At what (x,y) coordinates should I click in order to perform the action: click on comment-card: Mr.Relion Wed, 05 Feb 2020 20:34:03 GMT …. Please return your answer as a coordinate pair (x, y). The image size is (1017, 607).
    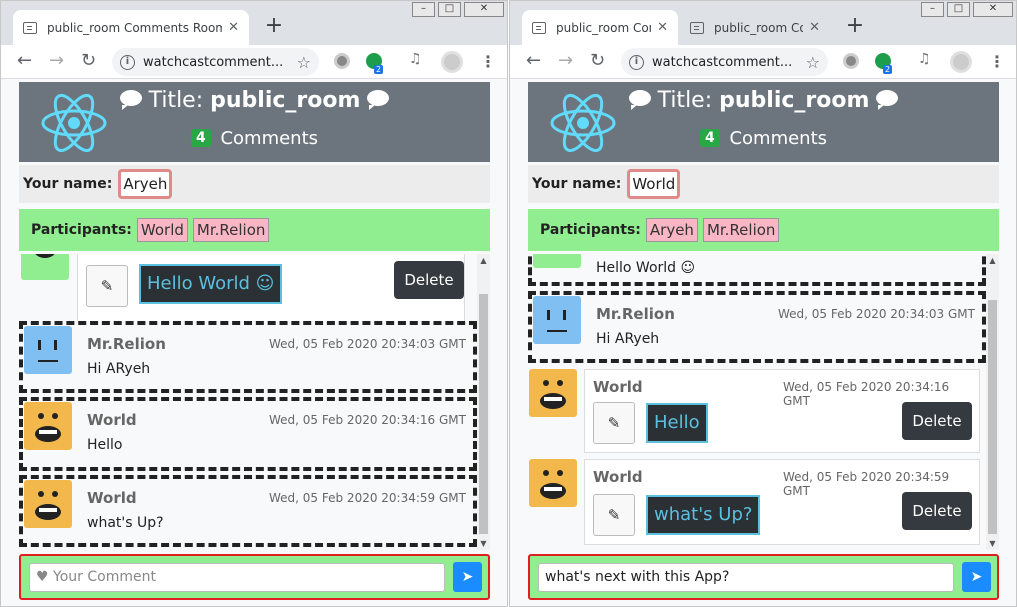
    Looking at the image, I should click on (248, 357).